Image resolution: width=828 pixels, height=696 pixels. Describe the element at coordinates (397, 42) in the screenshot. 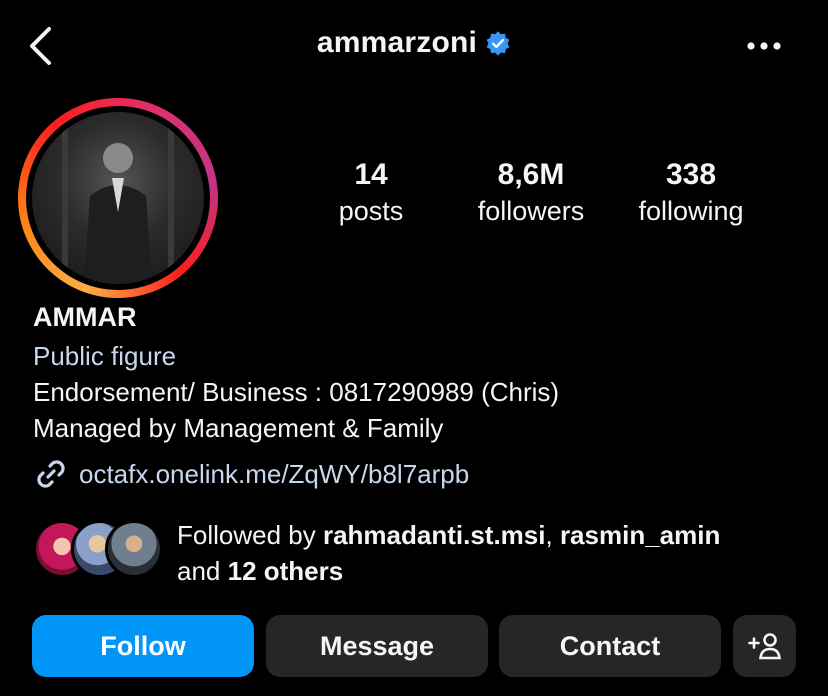

I see `username: ammarzoni` at that location.